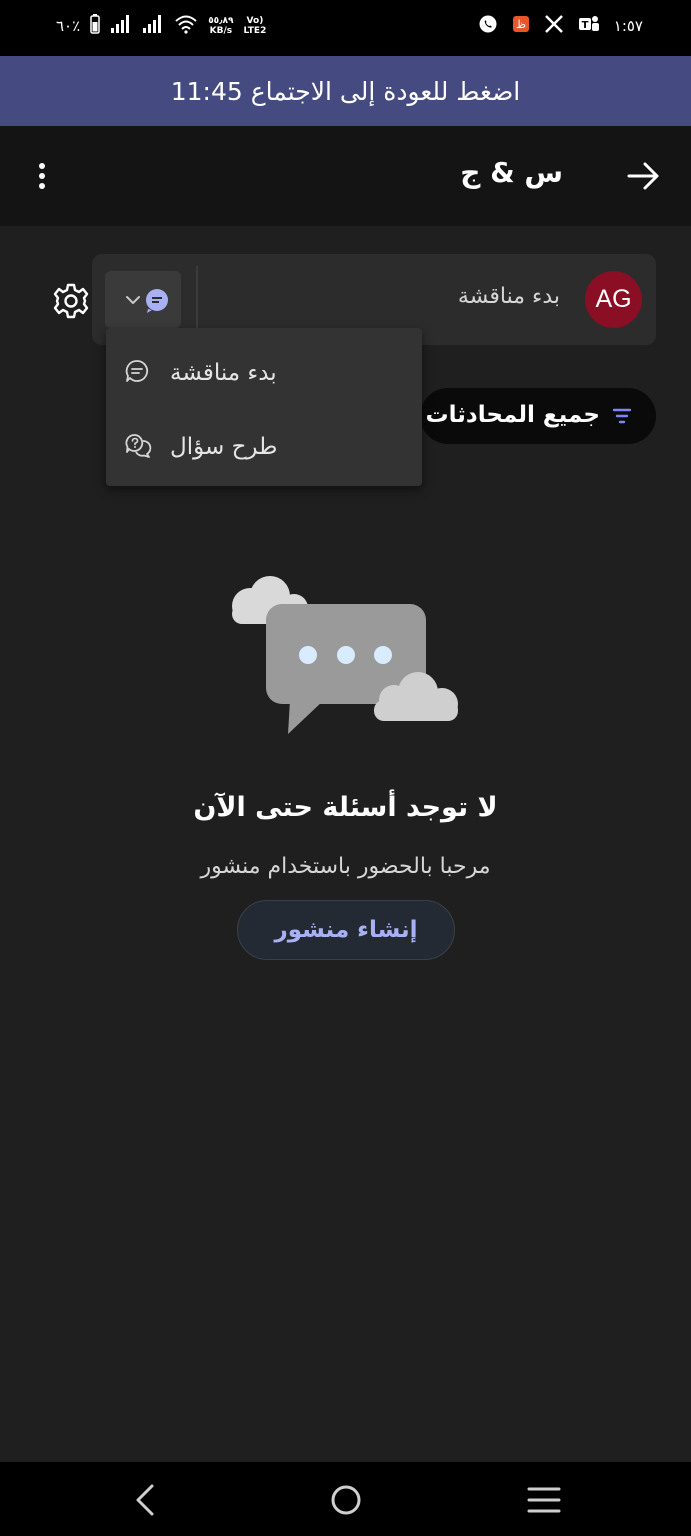 The height and width of the screenshot is (1536, 691). What do you see at coordinates (221, 21) in the screenshot?
I see `net-speed-value: ٥٥٫٨٩` at bounding box center [221, 21].